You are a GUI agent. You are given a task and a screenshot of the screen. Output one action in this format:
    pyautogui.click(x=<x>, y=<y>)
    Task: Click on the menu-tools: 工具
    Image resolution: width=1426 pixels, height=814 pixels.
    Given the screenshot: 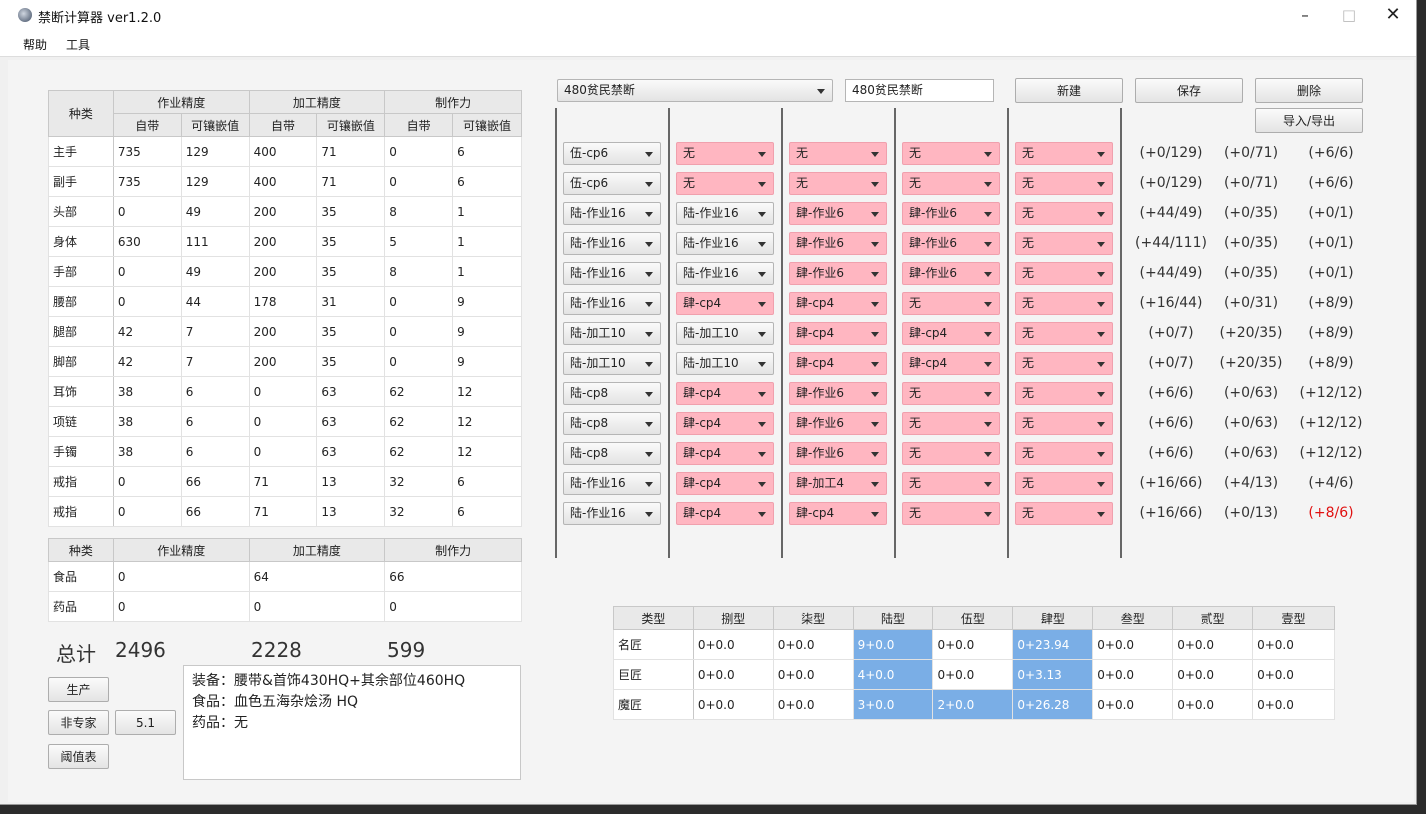 What is the action you would take?
    pyautogui.click(x=78, y=44)
    